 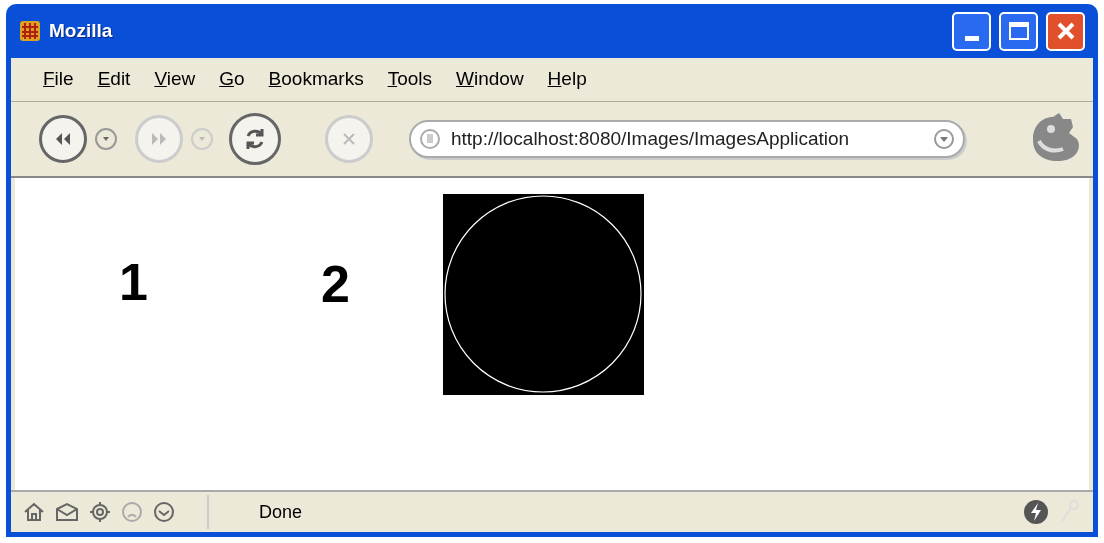 What do you see at coordinates (232, 79) in the screenshot?
I see `menu-item: Go` at bounding box center [232, 79].